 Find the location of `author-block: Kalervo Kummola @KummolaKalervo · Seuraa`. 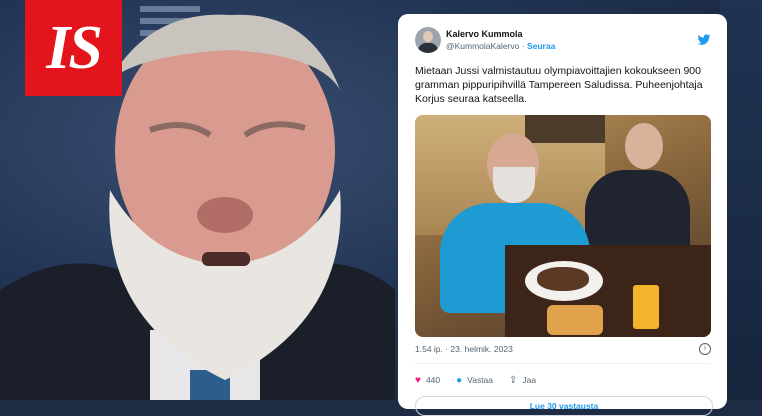

author-block: Kalervo Kummola @KummolaKalervo · Seuraa is located at coordinates (500, 40).